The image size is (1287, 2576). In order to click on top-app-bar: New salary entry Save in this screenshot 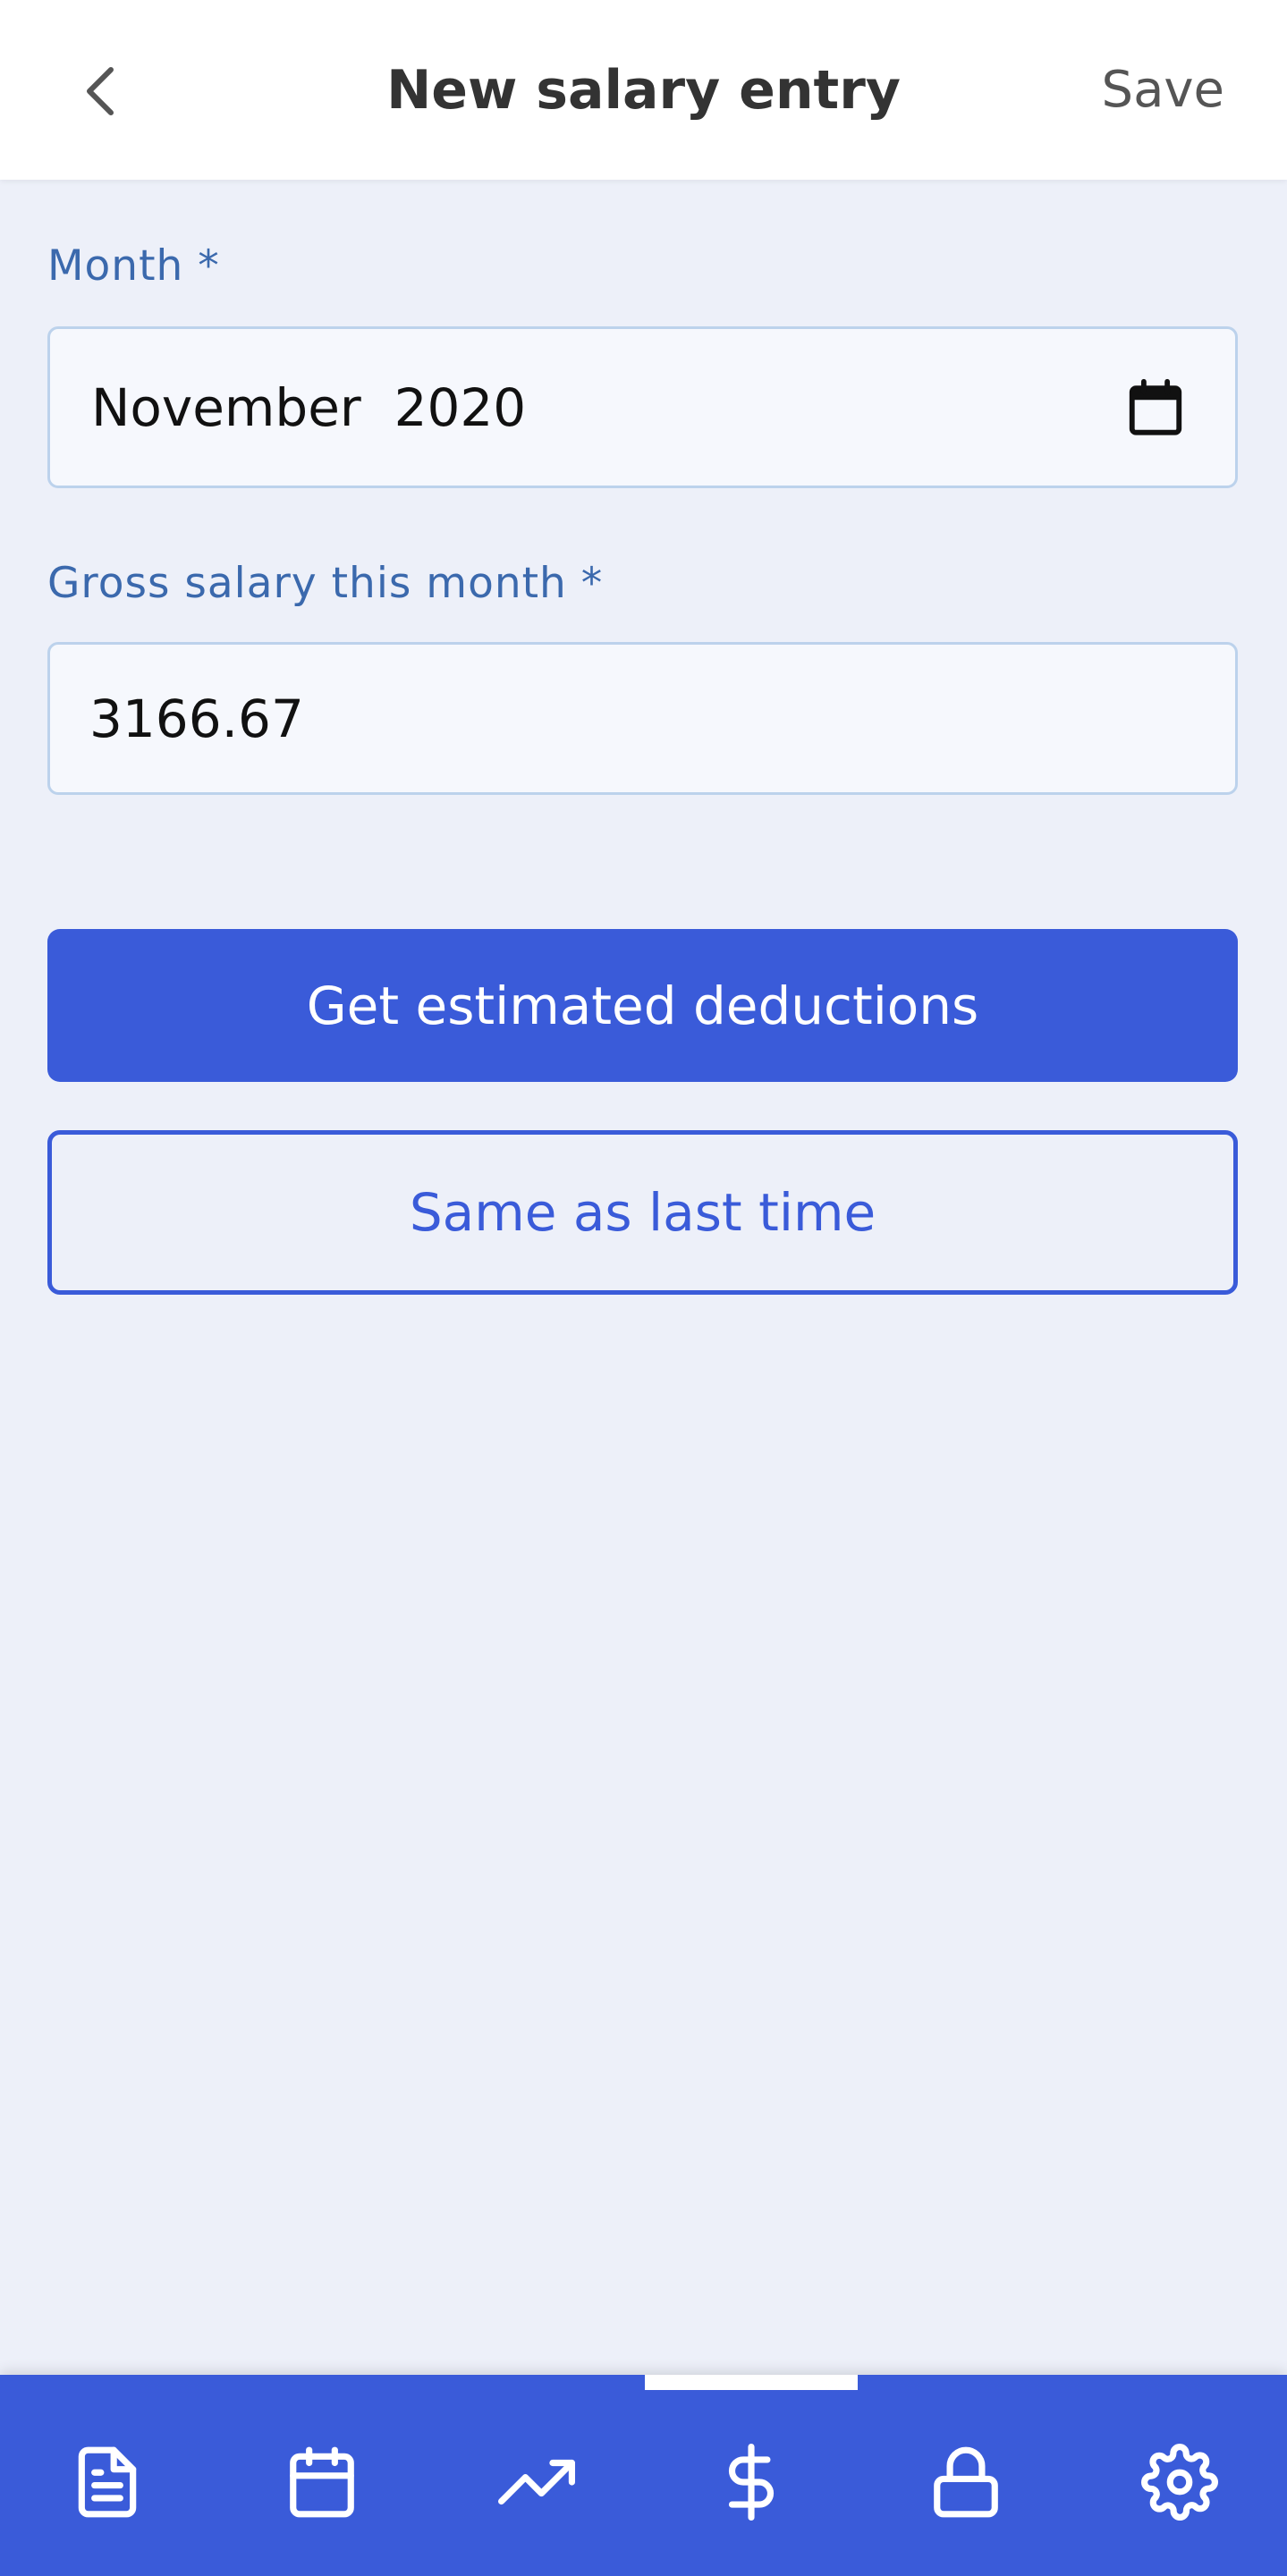, I will do `click(643, 90)`.